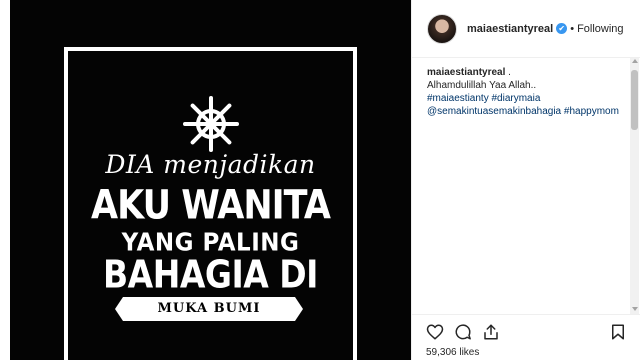 The height and width of the screenshot is (360, 640). What do you see at coordinates (210, 274) in the screenshot?
I see `quote-line-4: BAHAGIA DI` at bounding box center [210, 274].